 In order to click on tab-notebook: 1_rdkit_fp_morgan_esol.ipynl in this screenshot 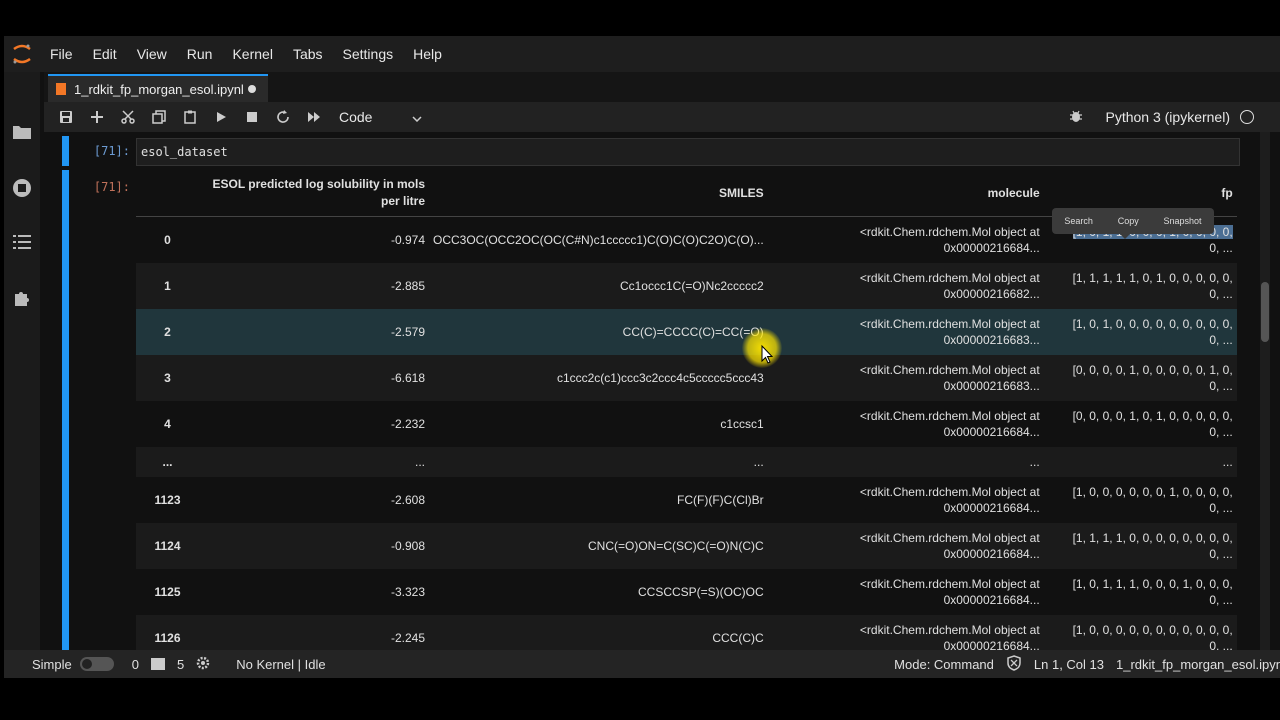, I will do `click(158, 88)`.